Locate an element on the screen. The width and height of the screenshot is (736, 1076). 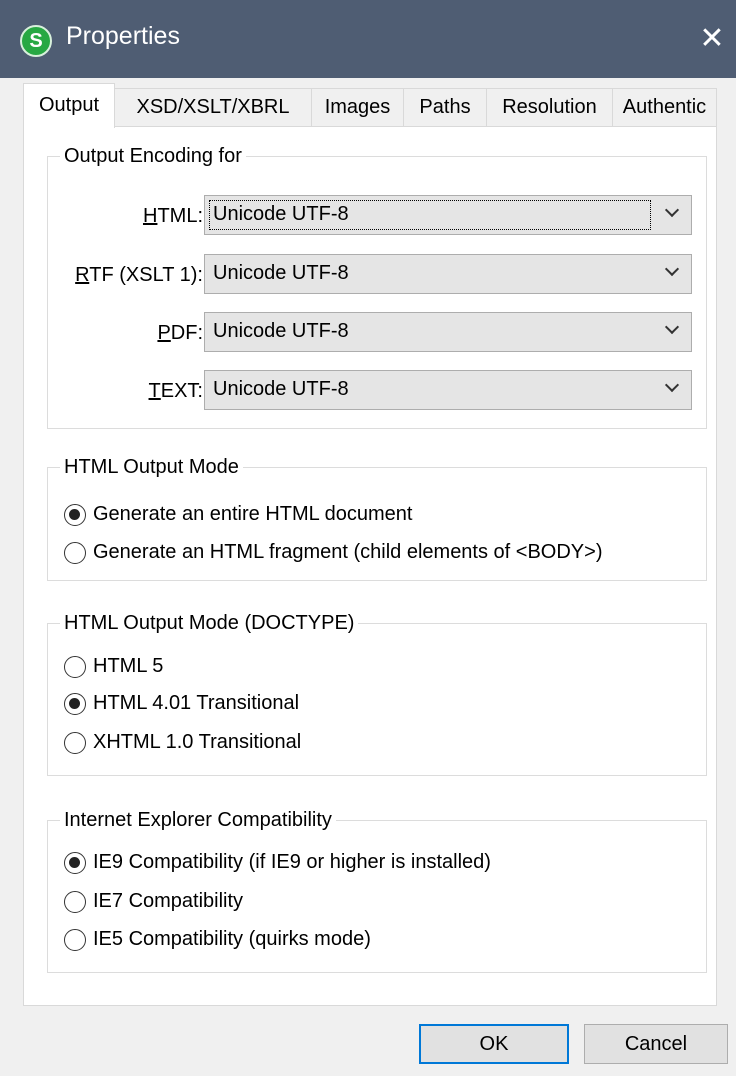
ok-button: OK is located at coordinates (494, 1044).